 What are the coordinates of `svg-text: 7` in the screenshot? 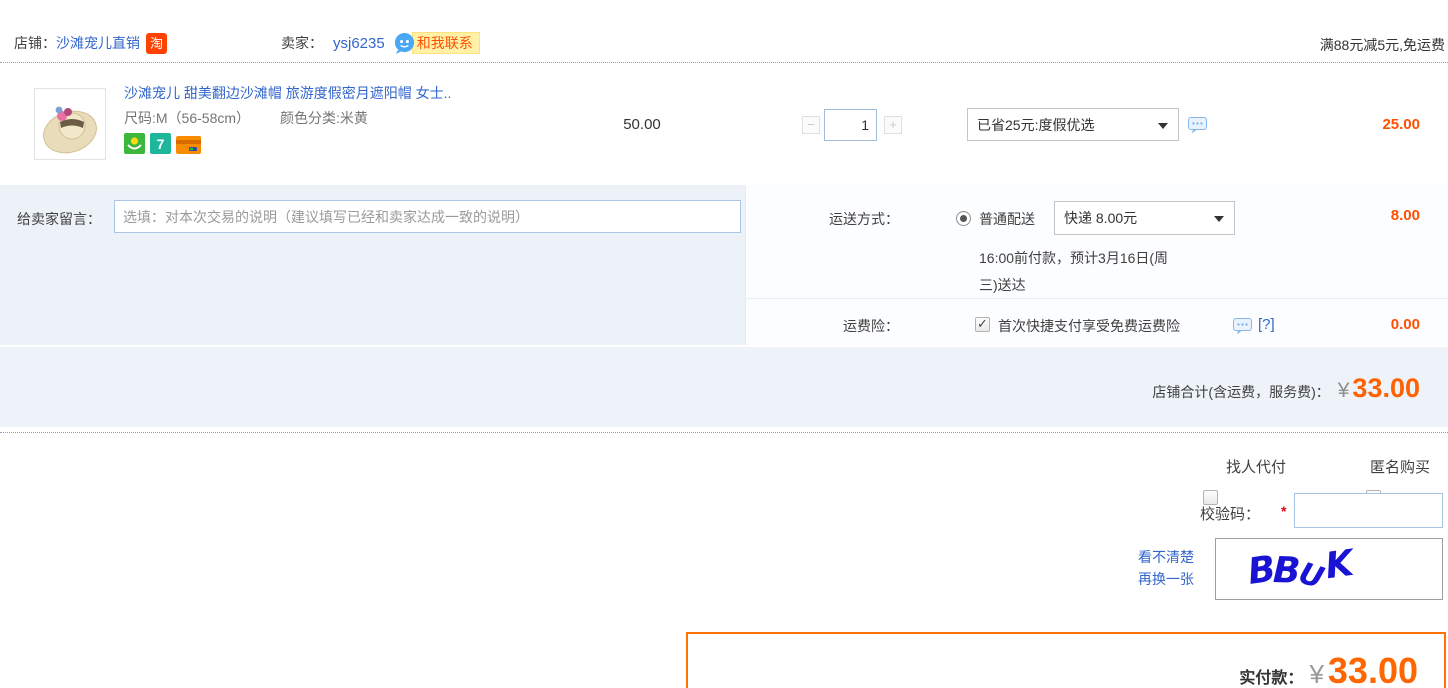 It's located at (161, 144).